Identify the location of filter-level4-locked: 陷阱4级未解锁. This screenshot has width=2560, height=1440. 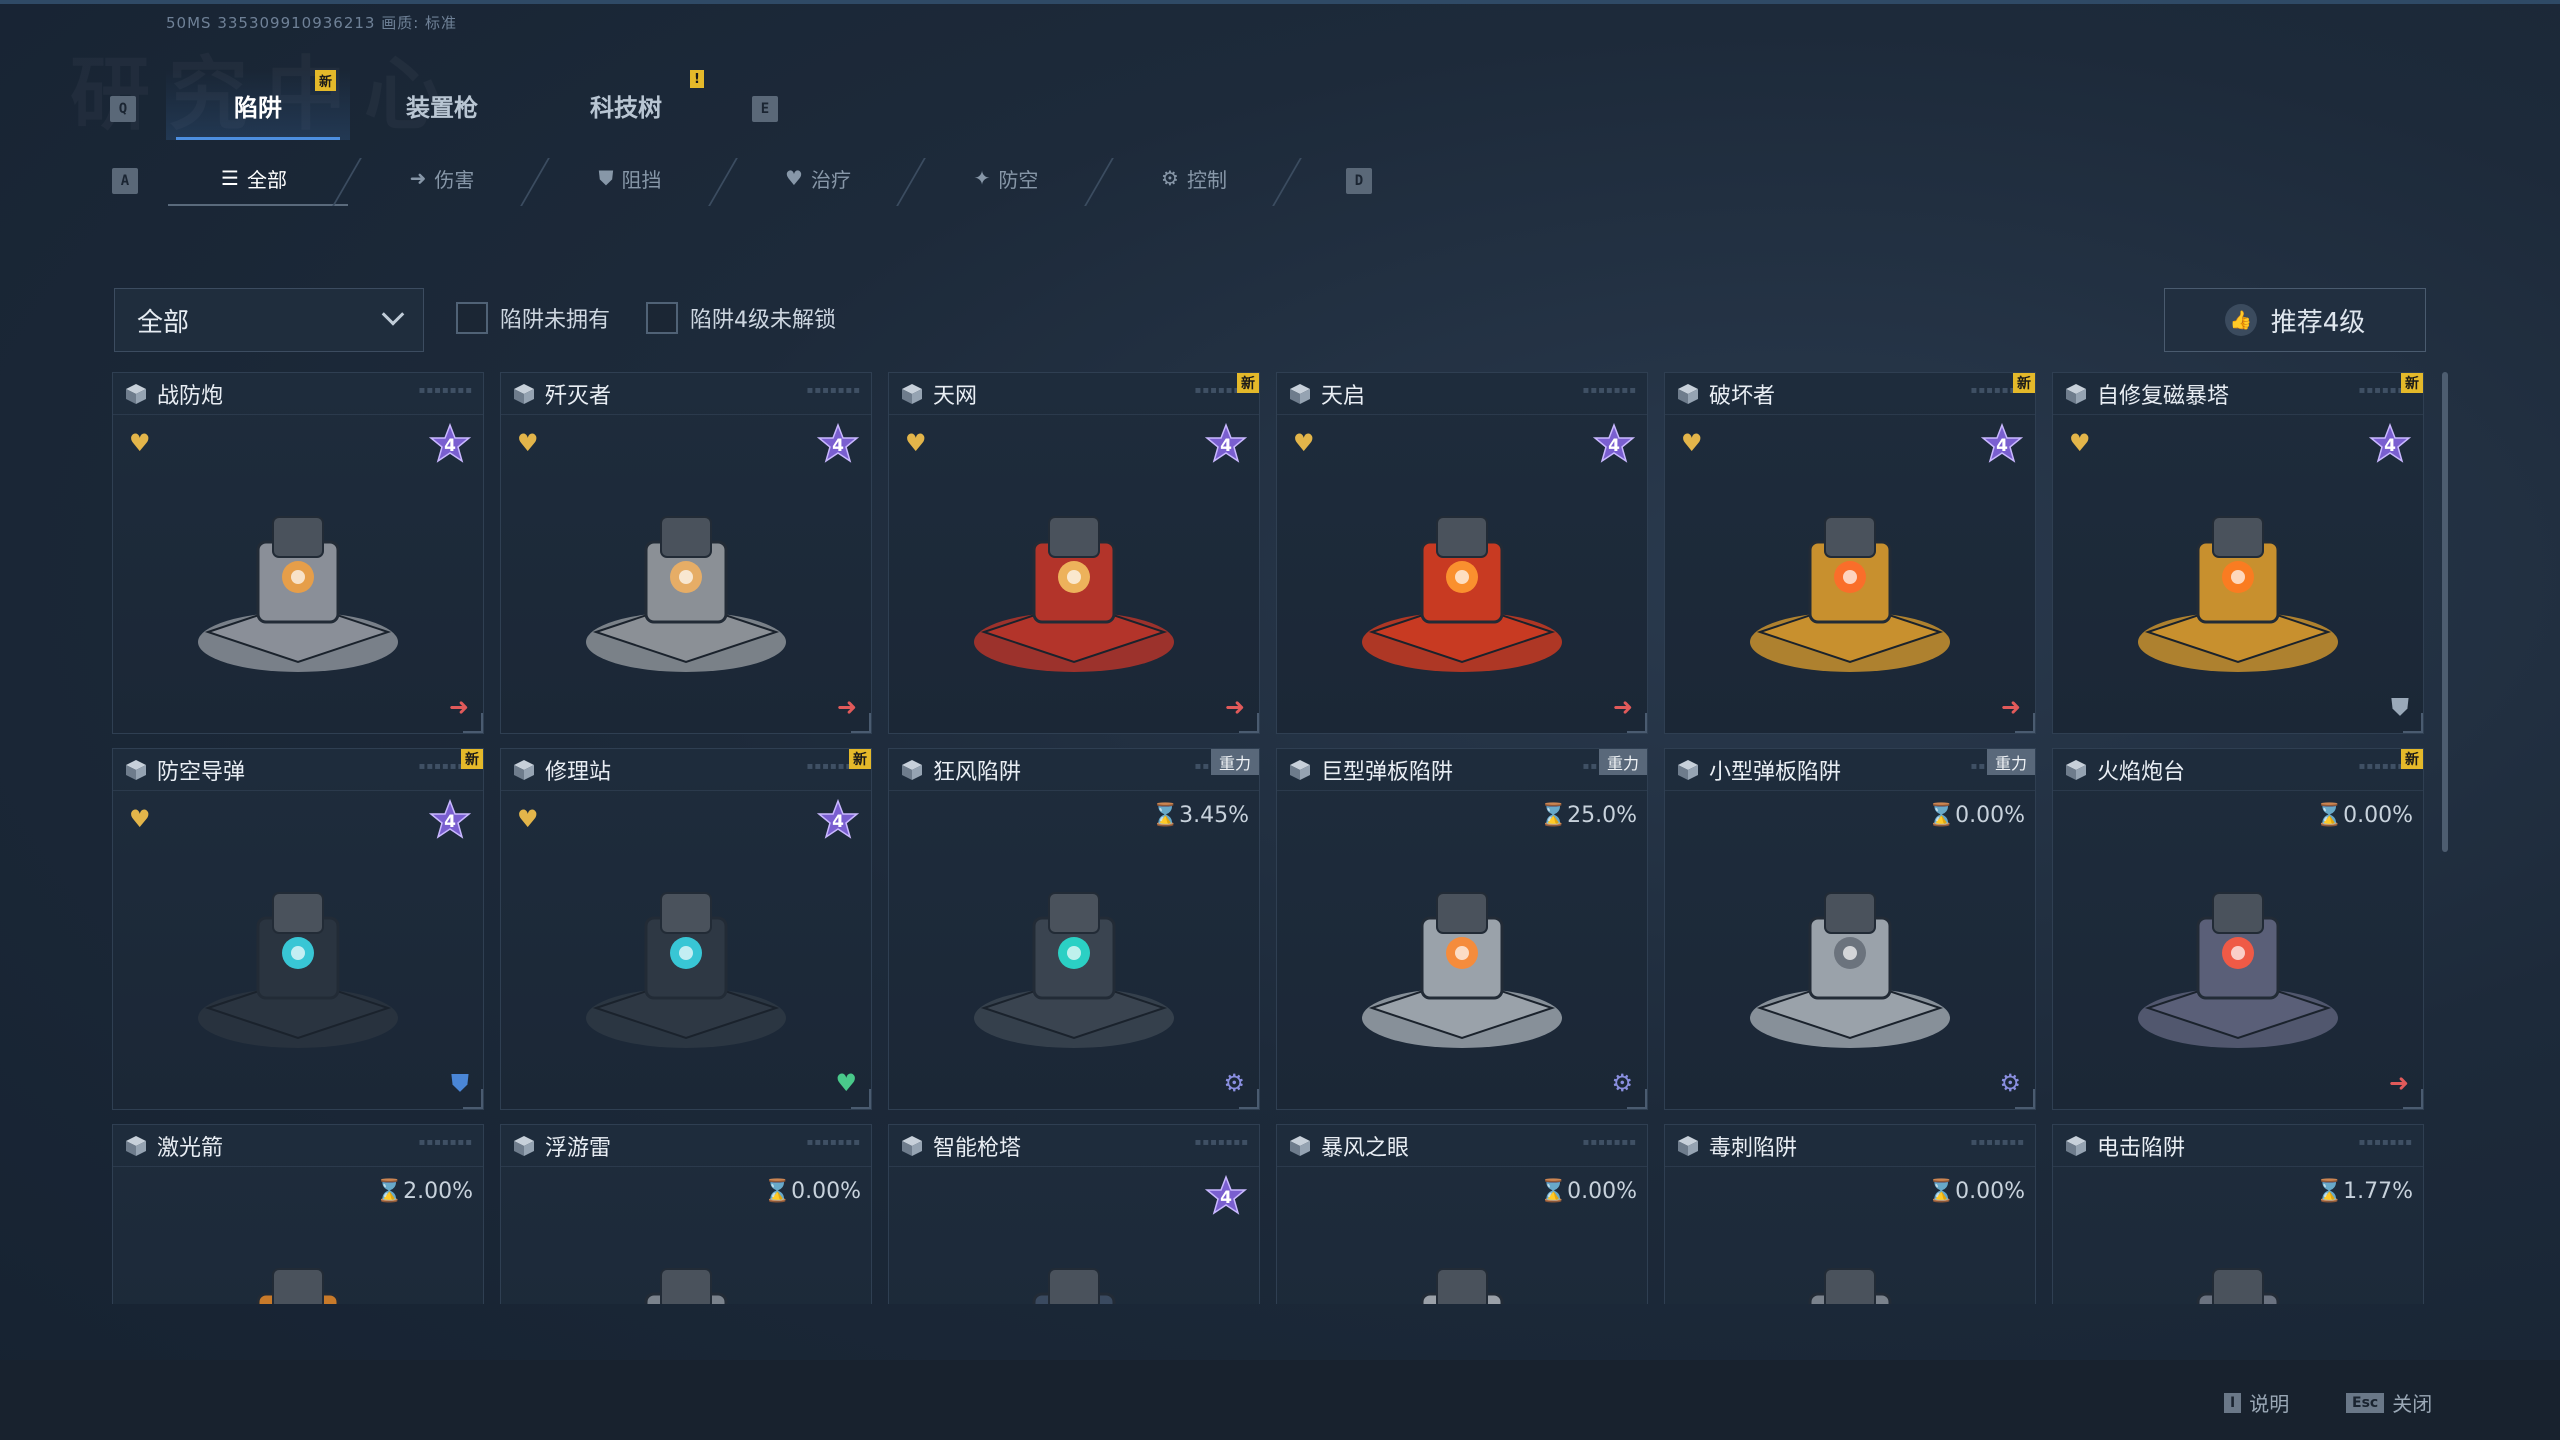
(741, 318).